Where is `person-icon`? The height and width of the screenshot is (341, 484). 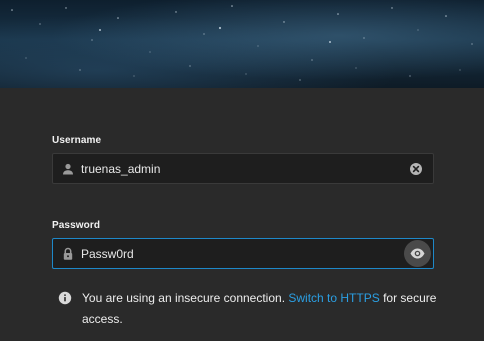 person-icon is located at coordinates (68, 169).